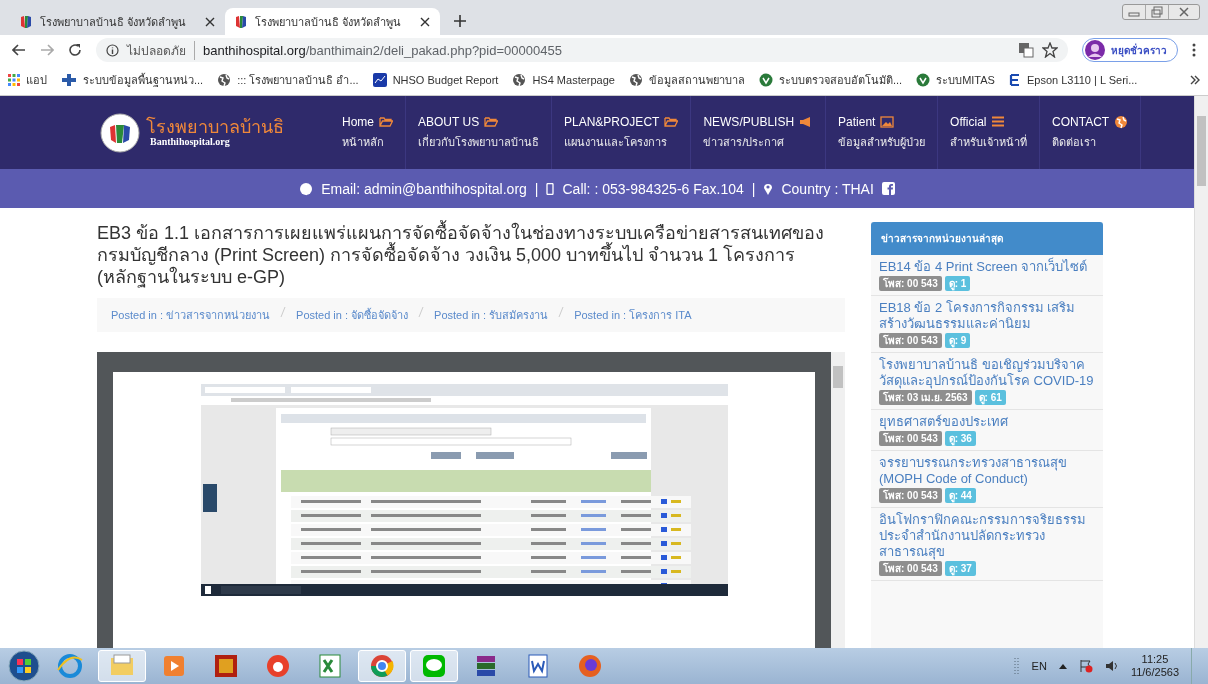  Describe the element at coordinates (14, 80) in the screenshot. I see `apps-grid-icon` at that location.